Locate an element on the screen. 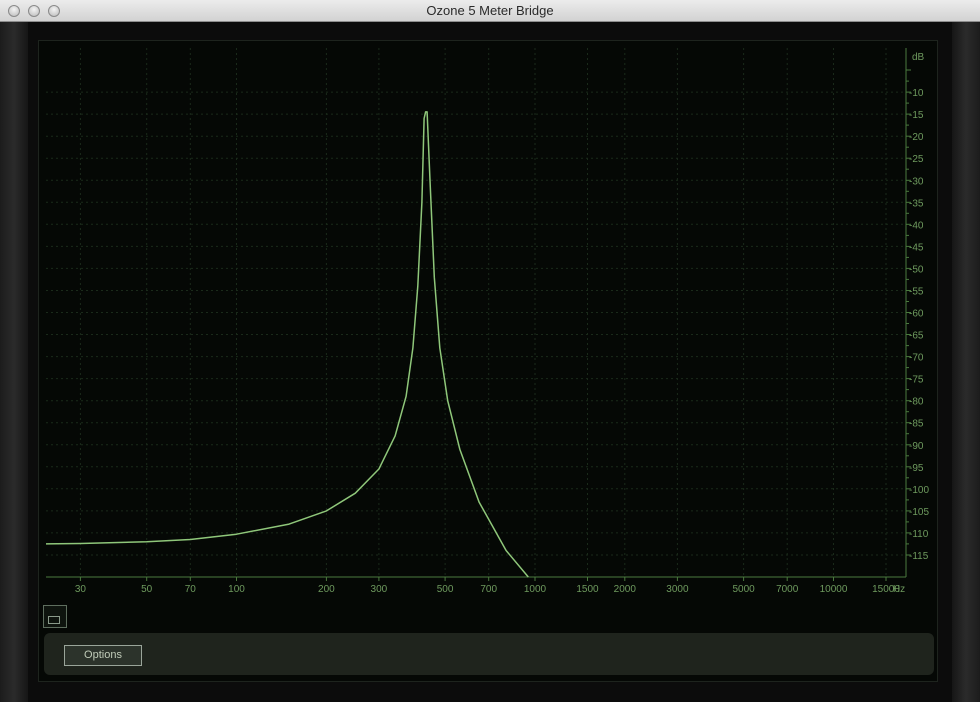  bottom-bar is located at coordinates (489, 654).